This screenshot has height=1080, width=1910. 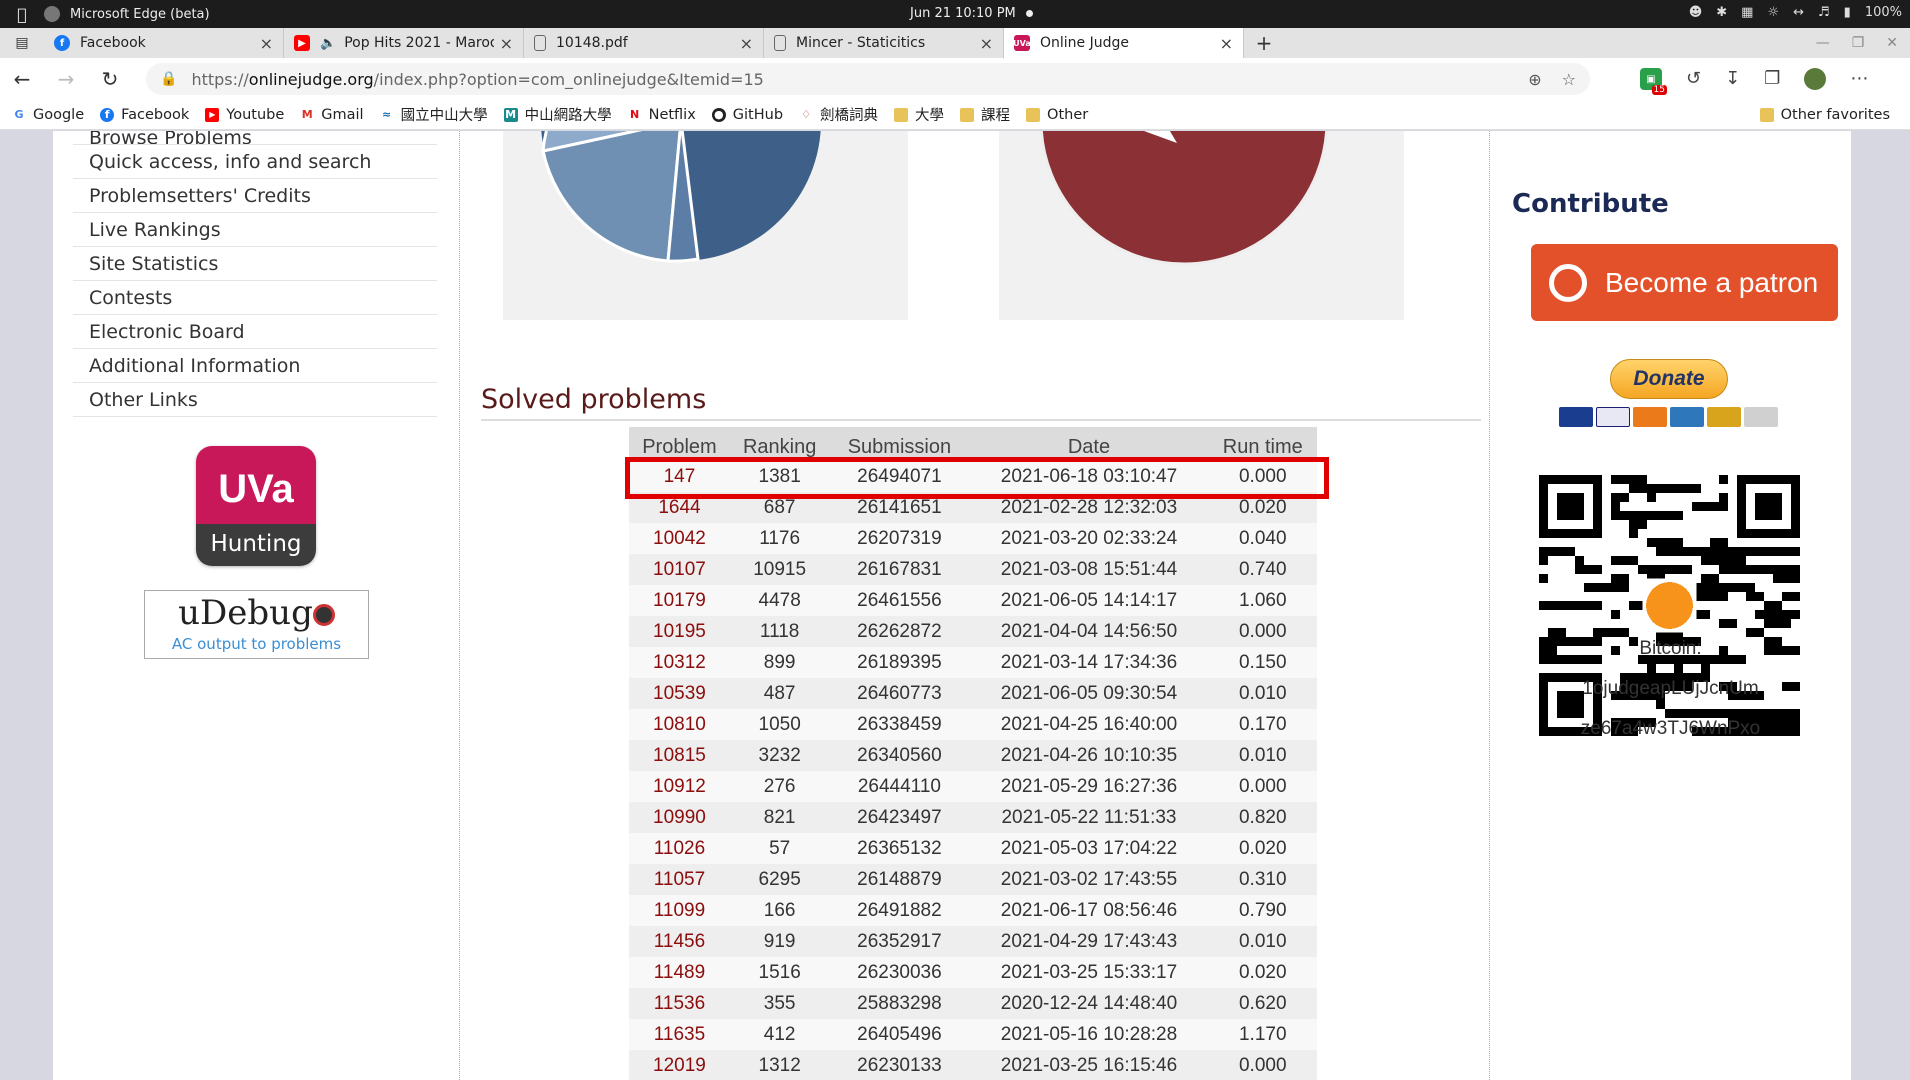 I want to click on bookmark-gmail: M Gmail, so click(x=332, y=115).